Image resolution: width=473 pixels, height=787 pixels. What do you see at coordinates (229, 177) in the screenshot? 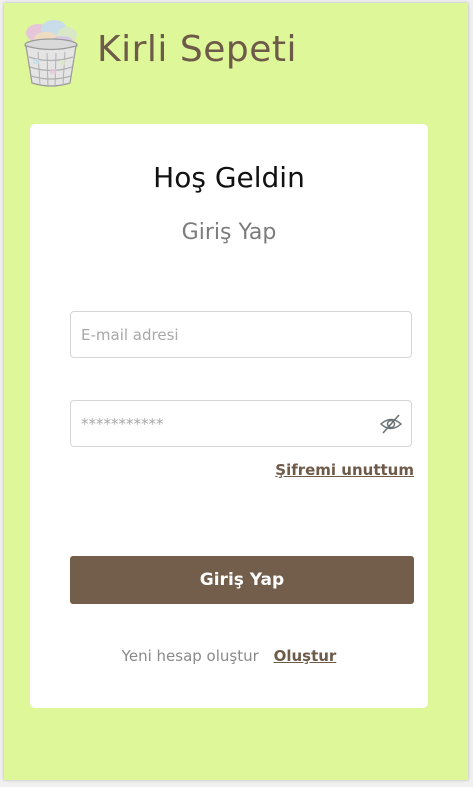
I see `welcome-title: Hoş Geldin` at bounding box center [229, 177].